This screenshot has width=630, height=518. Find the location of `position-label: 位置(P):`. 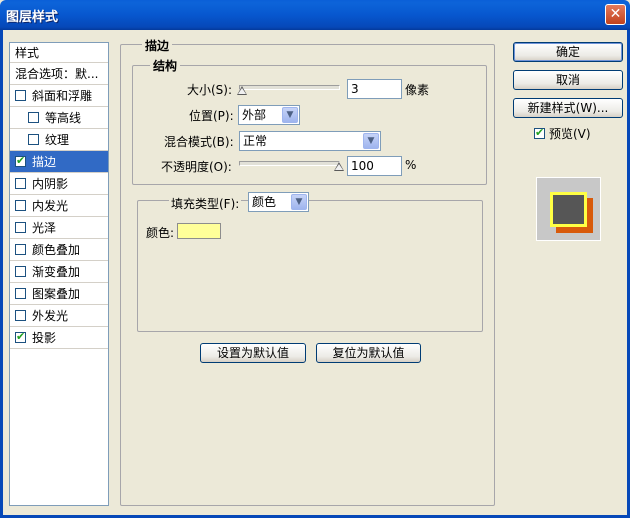

position-label: 位置(P): is located at coordinates (211, 116).